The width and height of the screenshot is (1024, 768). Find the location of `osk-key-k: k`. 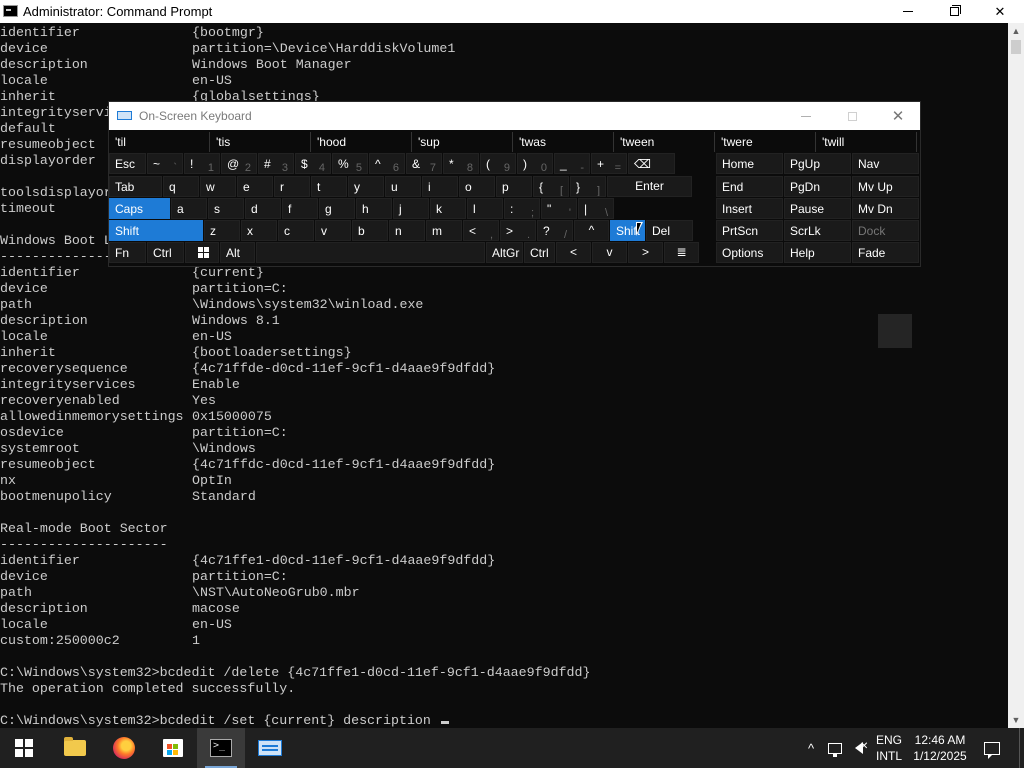

osk-key-k: k is located at coordinates (448, 208).